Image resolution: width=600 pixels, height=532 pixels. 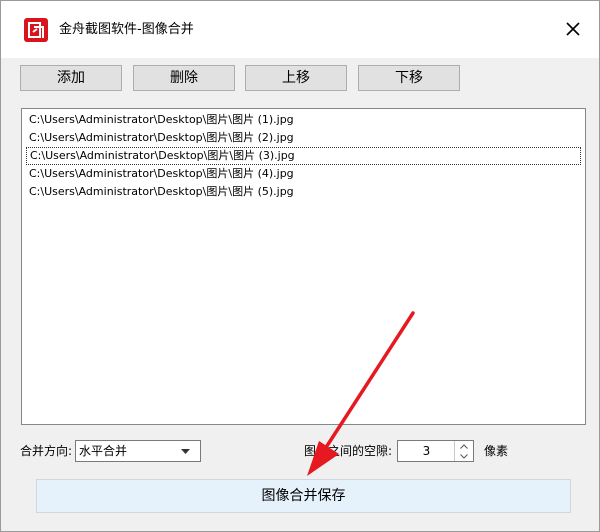 I want to click on move-up-button: 上移, so click(x=296, y=78).